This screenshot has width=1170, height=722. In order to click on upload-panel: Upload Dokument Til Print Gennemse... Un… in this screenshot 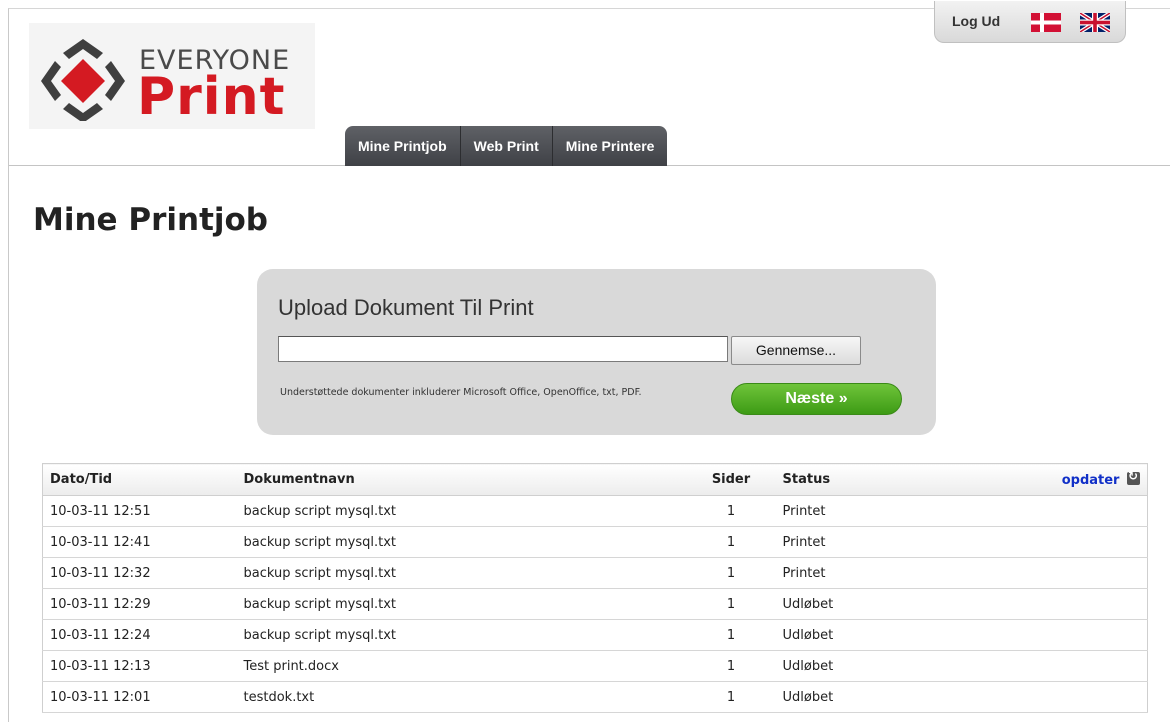, I will do `click(596, 352)`.